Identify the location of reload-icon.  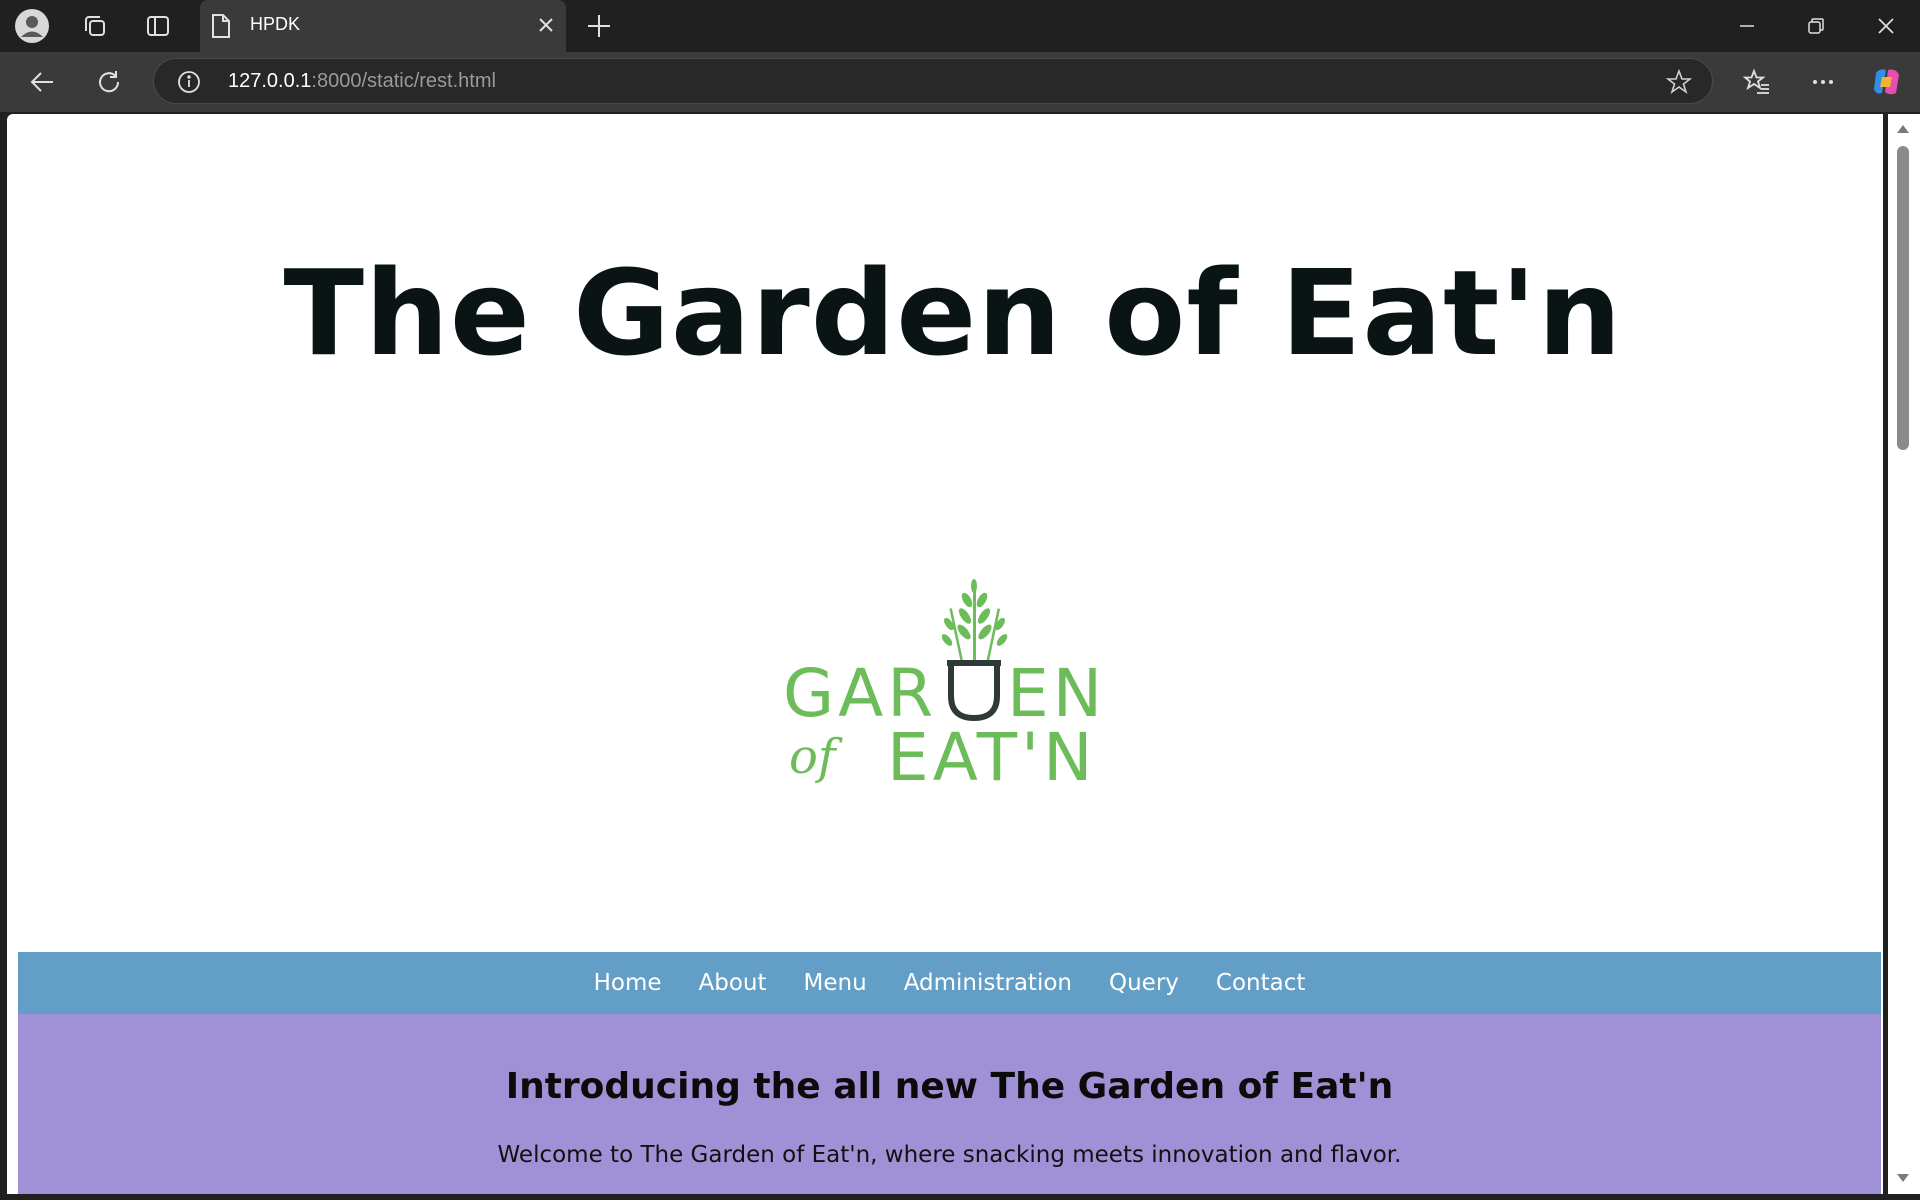
(109, 82).